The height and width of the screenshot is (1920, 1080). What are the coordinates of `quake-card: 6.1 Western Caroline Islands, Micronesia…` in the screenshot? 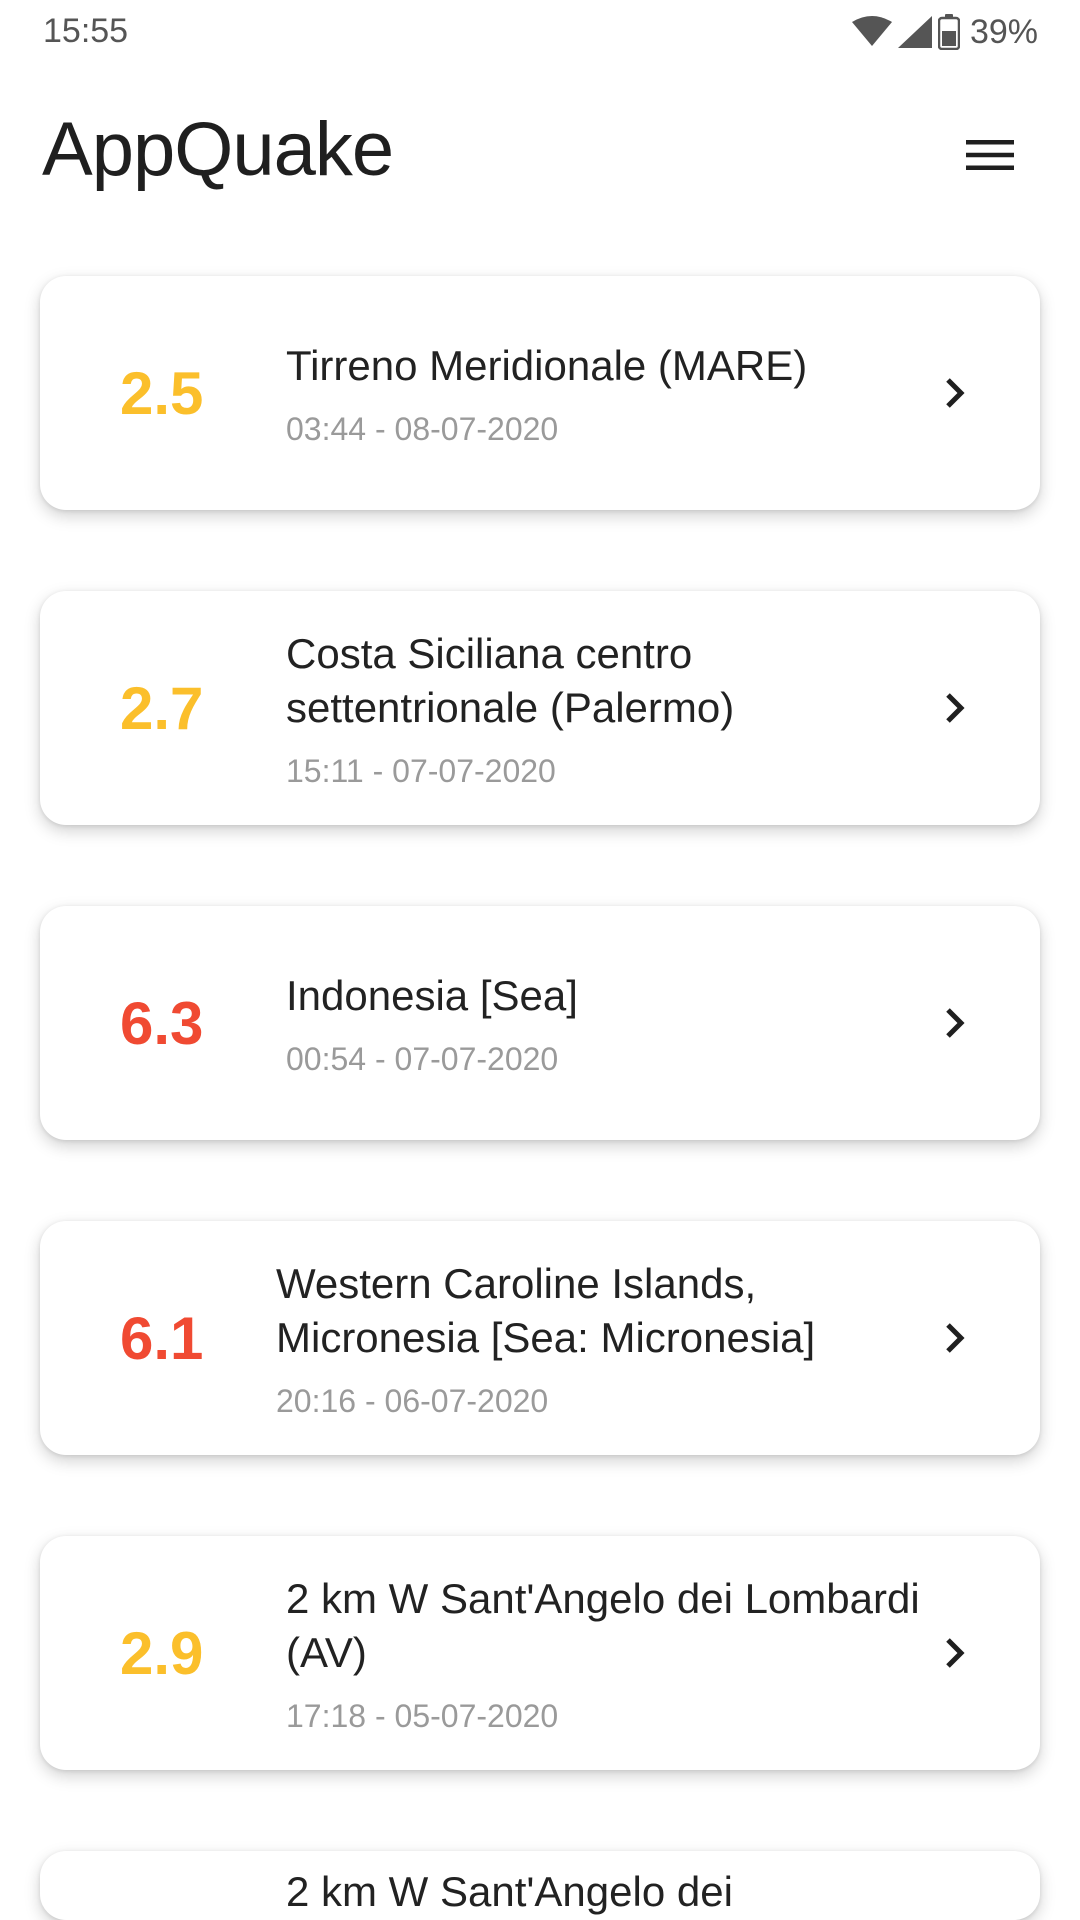 It's located at (540, 1338).